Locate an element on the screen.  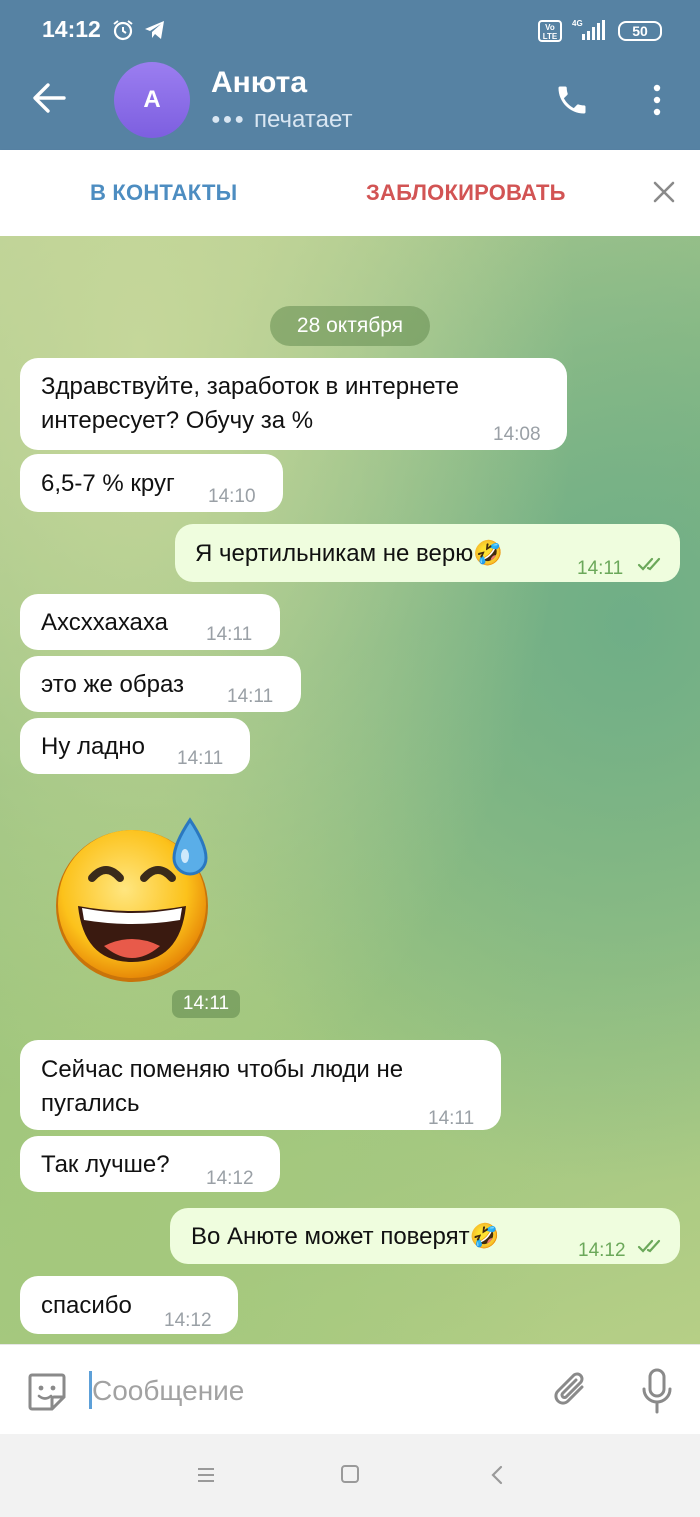
message-composer is located at coordinates (350, 1389).